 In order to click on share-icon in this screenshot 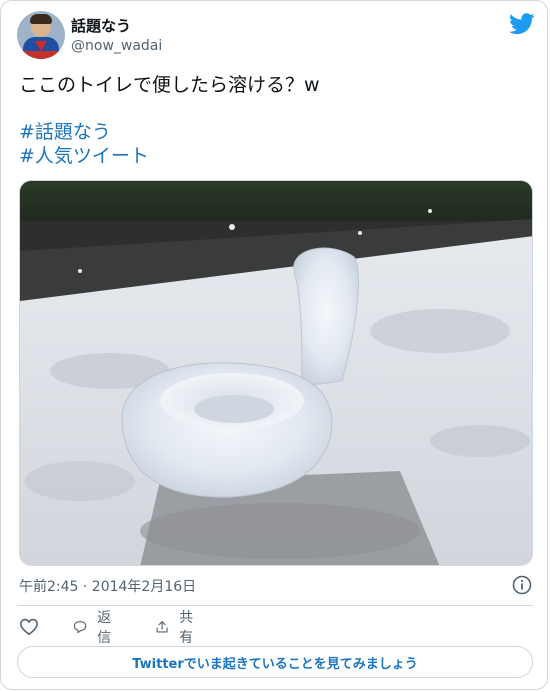, I will do `click(162, 627)`.